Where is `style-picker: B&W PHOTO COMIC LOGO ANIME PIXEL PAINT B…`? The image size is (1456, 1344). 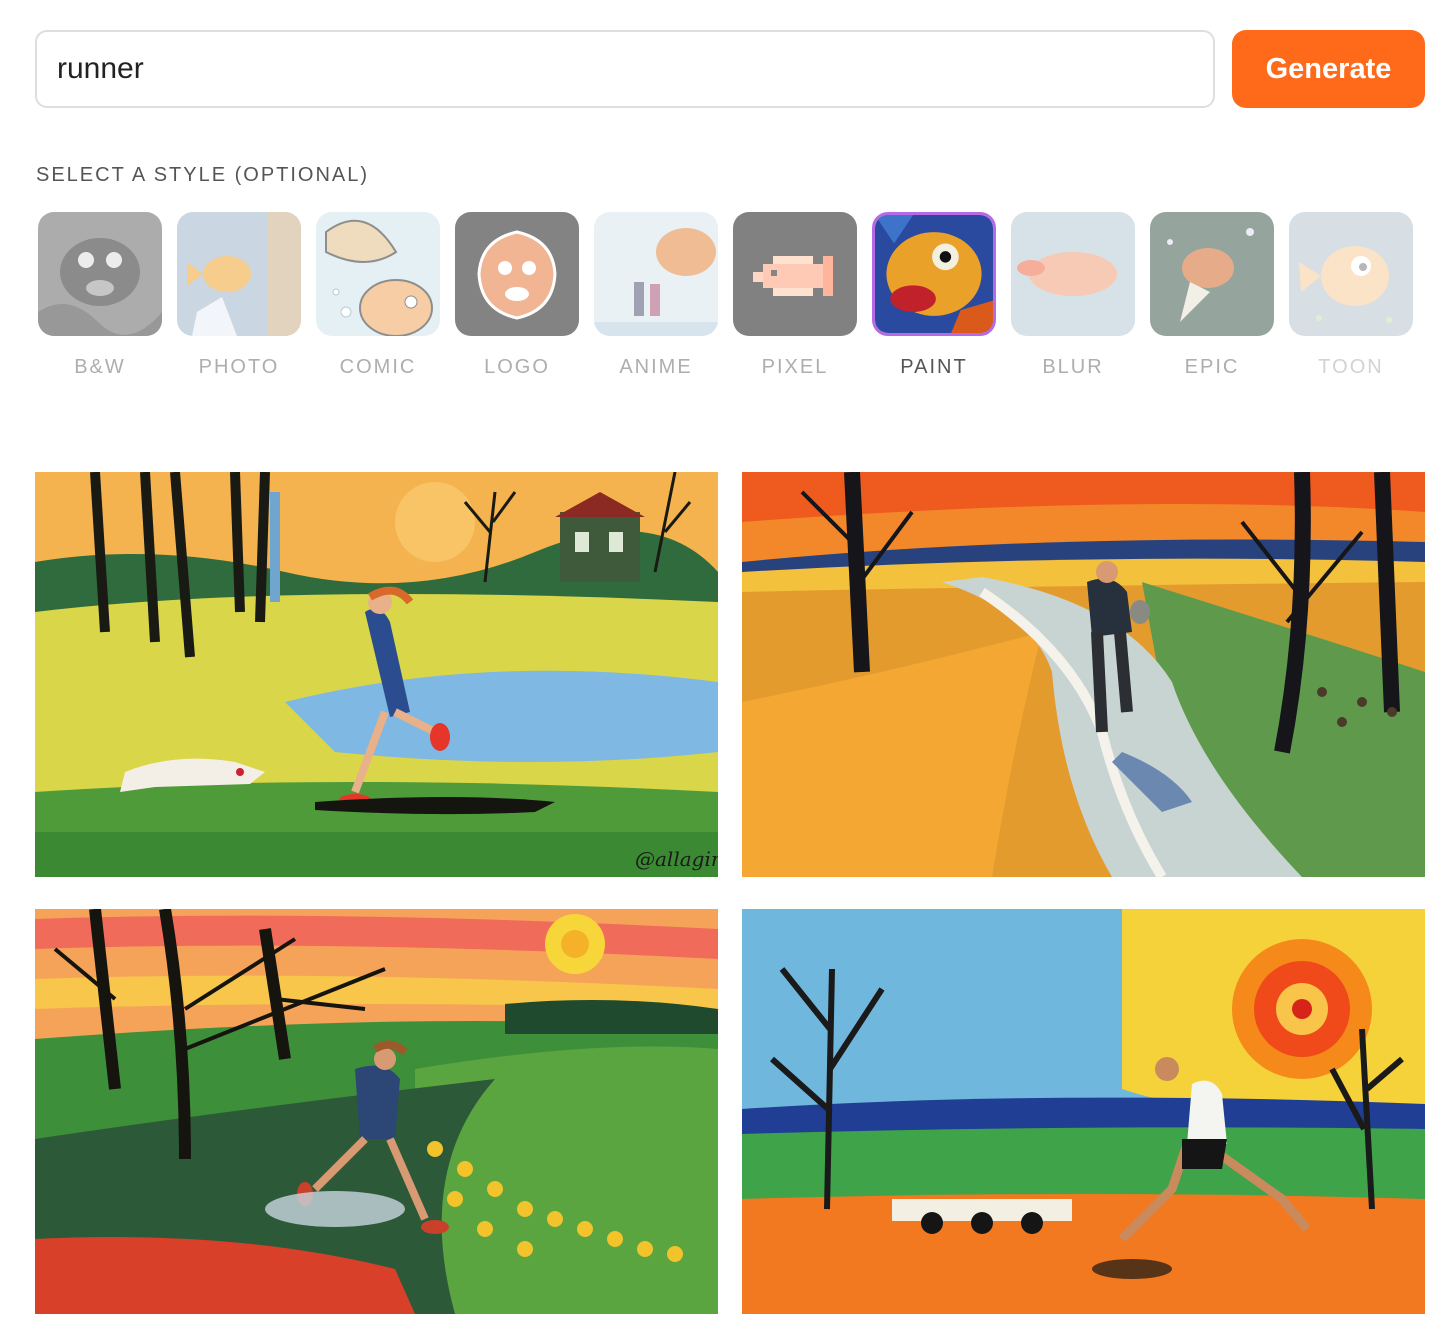
style-picker: B&W PHOTO COMIC LOGO ANIME PIXEL PAINT B… is located at coordinates (728, 302).